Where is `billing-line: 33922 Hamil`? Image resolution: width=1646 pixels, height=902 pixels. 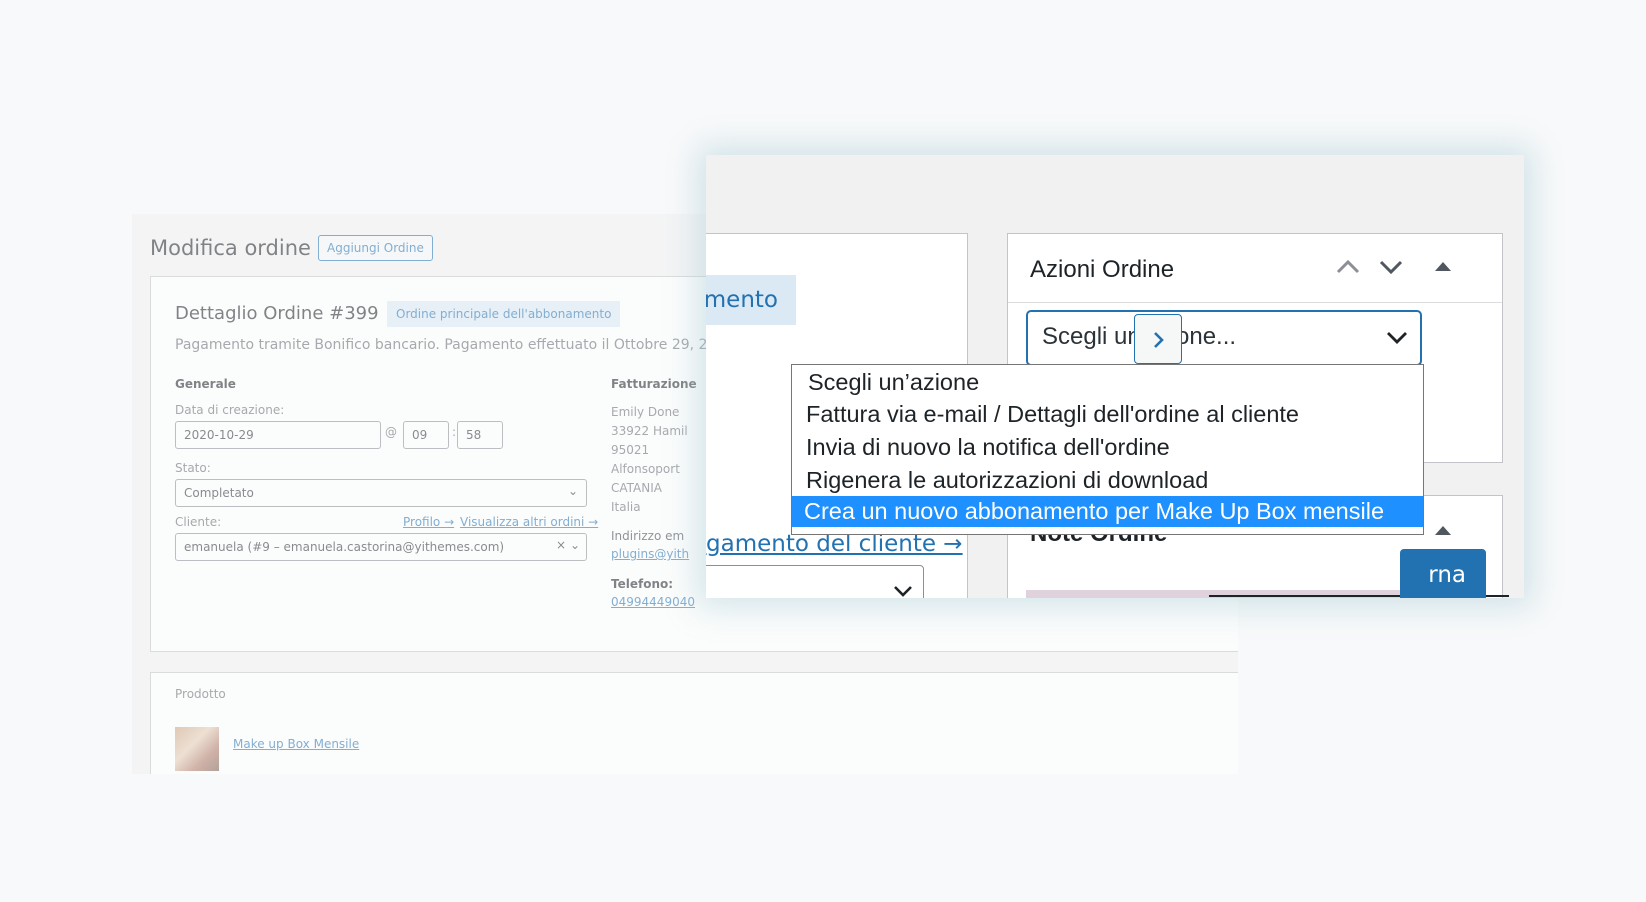
billing-line: 33922 Hamil is located at coordinates (649, 431).